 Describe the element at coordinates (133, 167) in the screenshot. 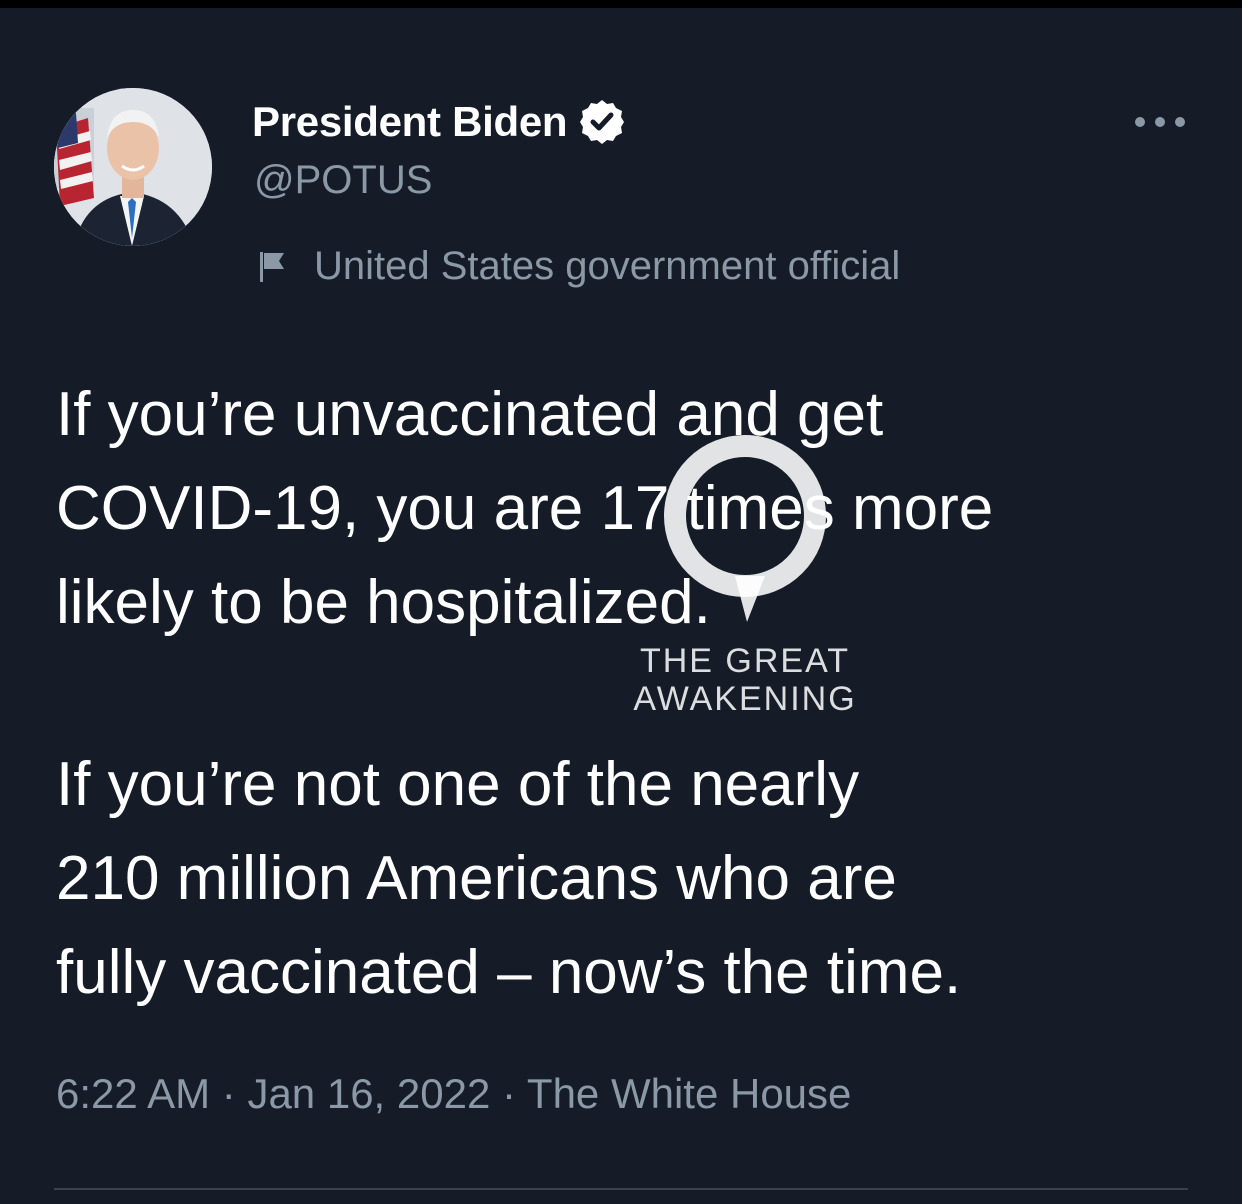

I see `avatar` at that location.